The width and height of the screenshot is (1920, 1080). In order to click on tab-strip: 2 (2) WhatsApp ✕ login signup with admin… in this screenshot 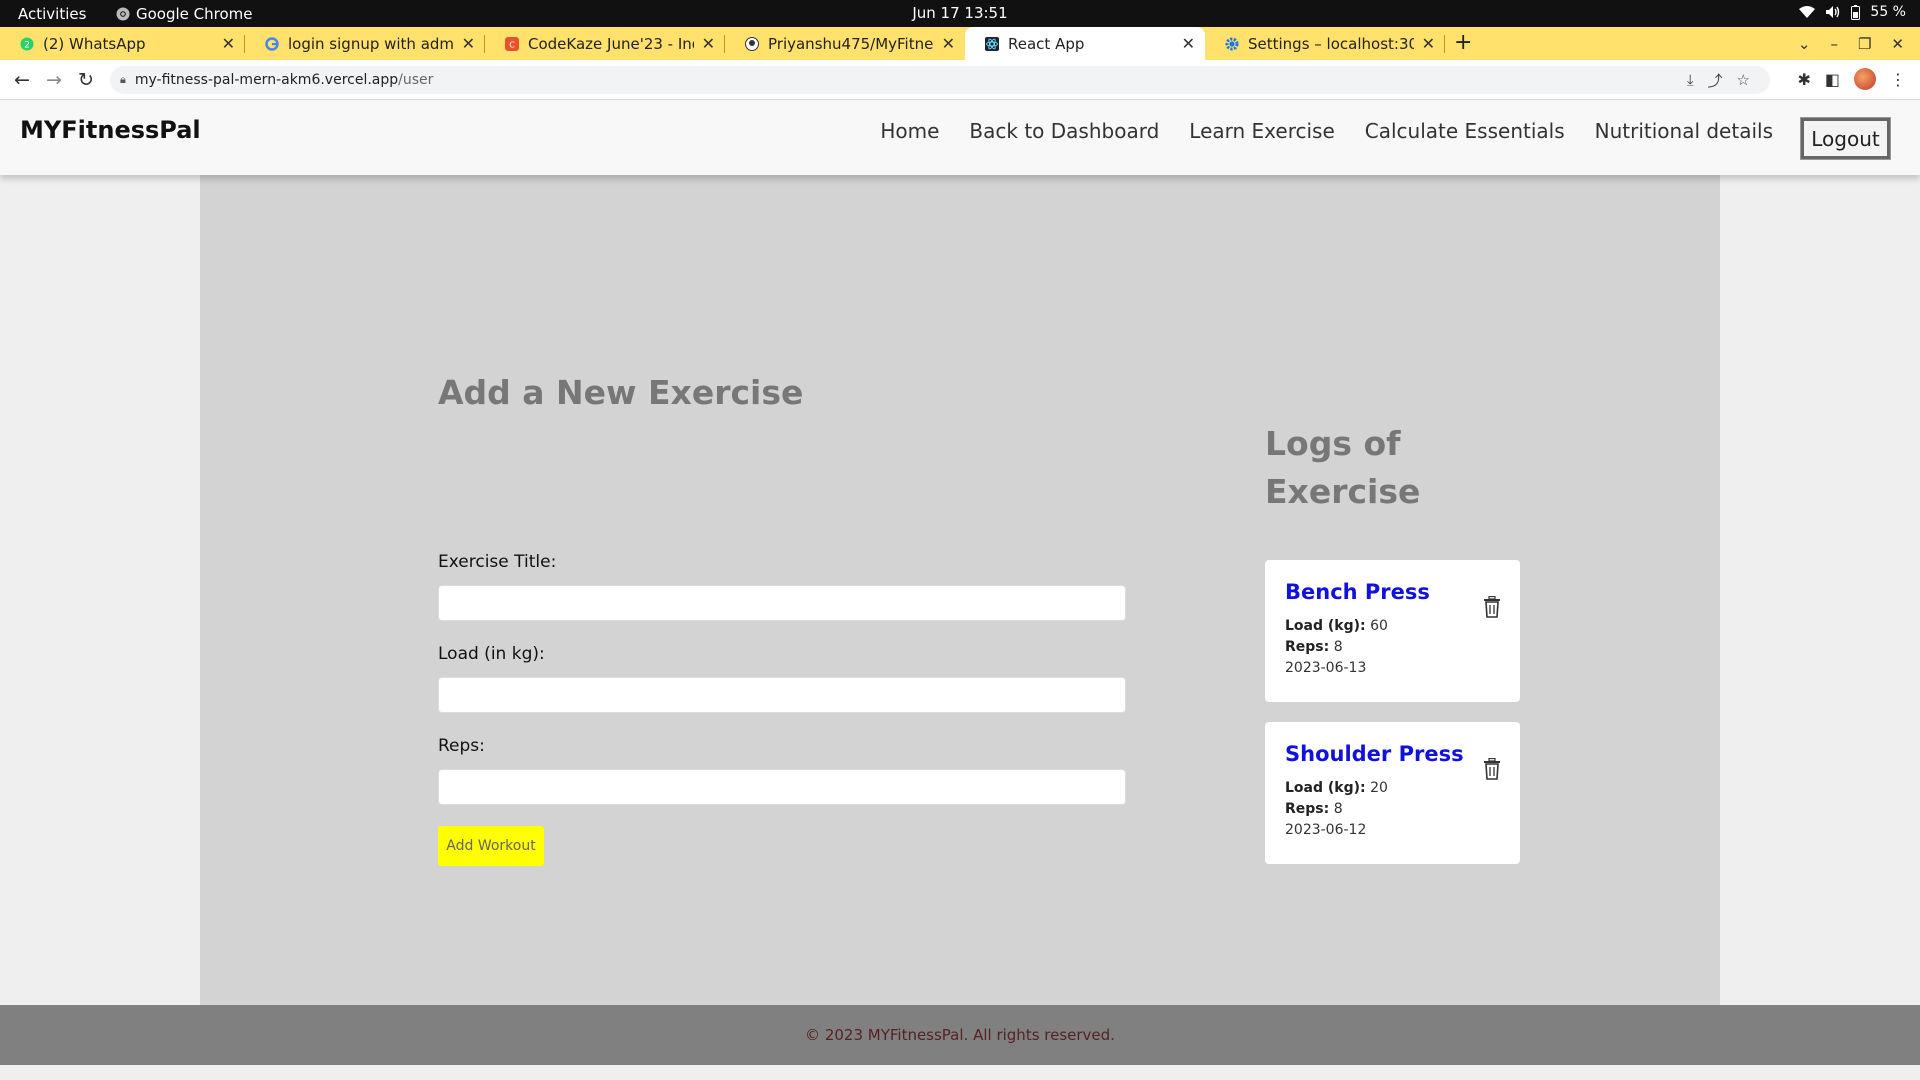, I will do `click(960, 43)`.